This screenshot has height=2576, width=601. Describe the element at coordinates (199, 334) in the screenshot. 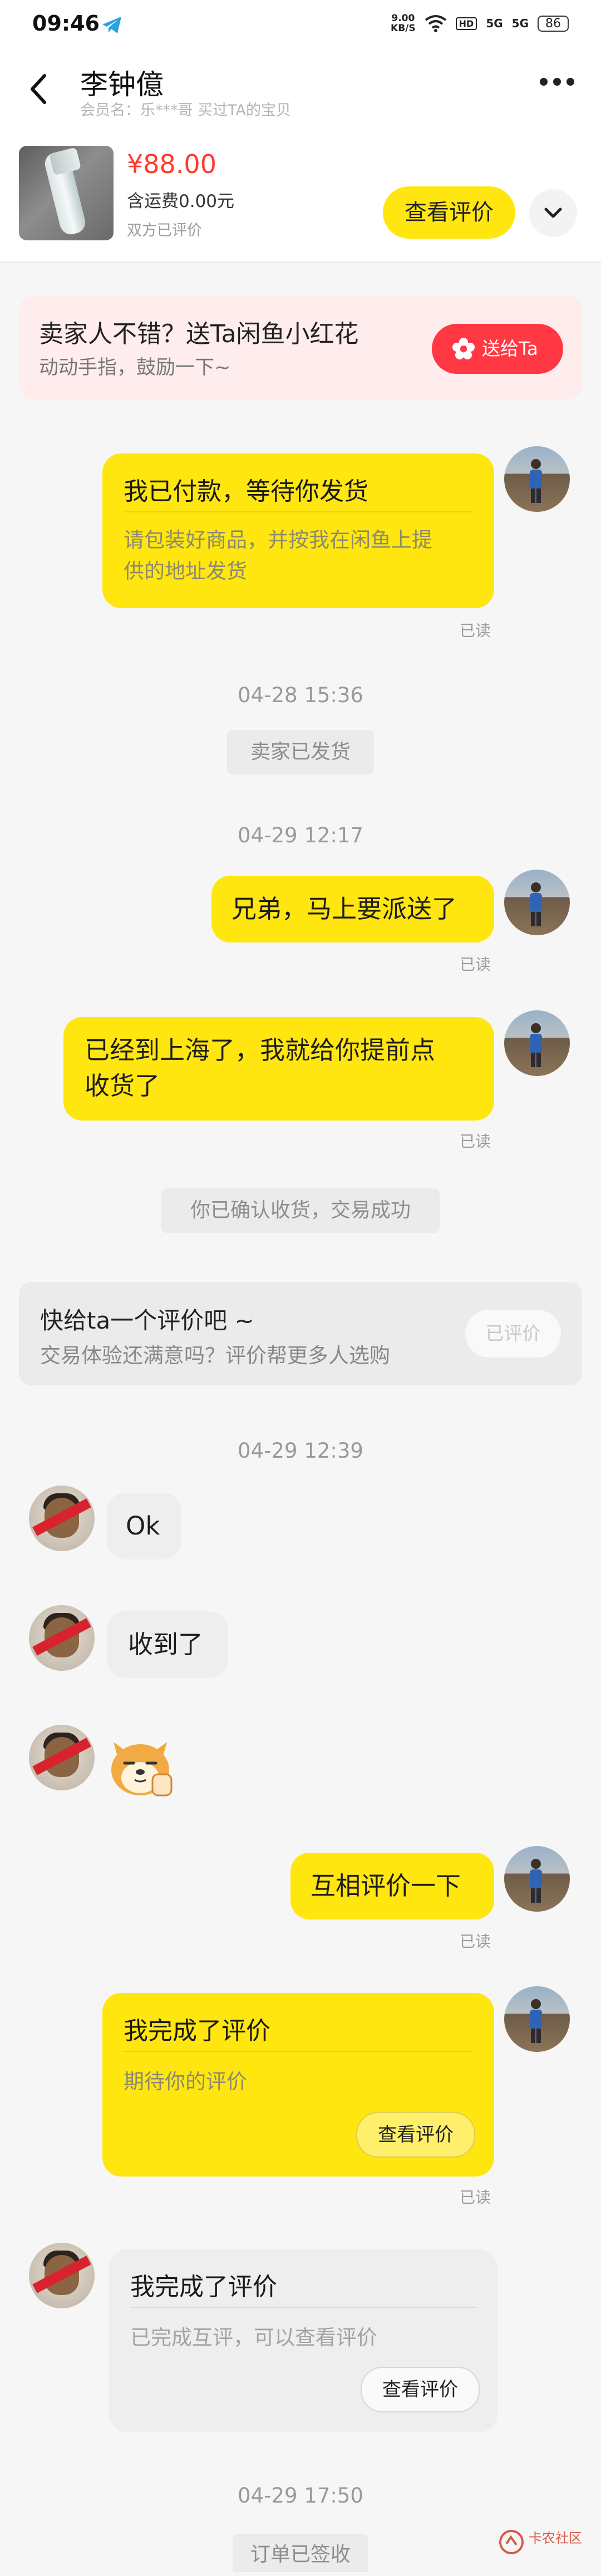

I see `promo-title: 卖家人不错？送Ta闲鱼小红花` at that location.